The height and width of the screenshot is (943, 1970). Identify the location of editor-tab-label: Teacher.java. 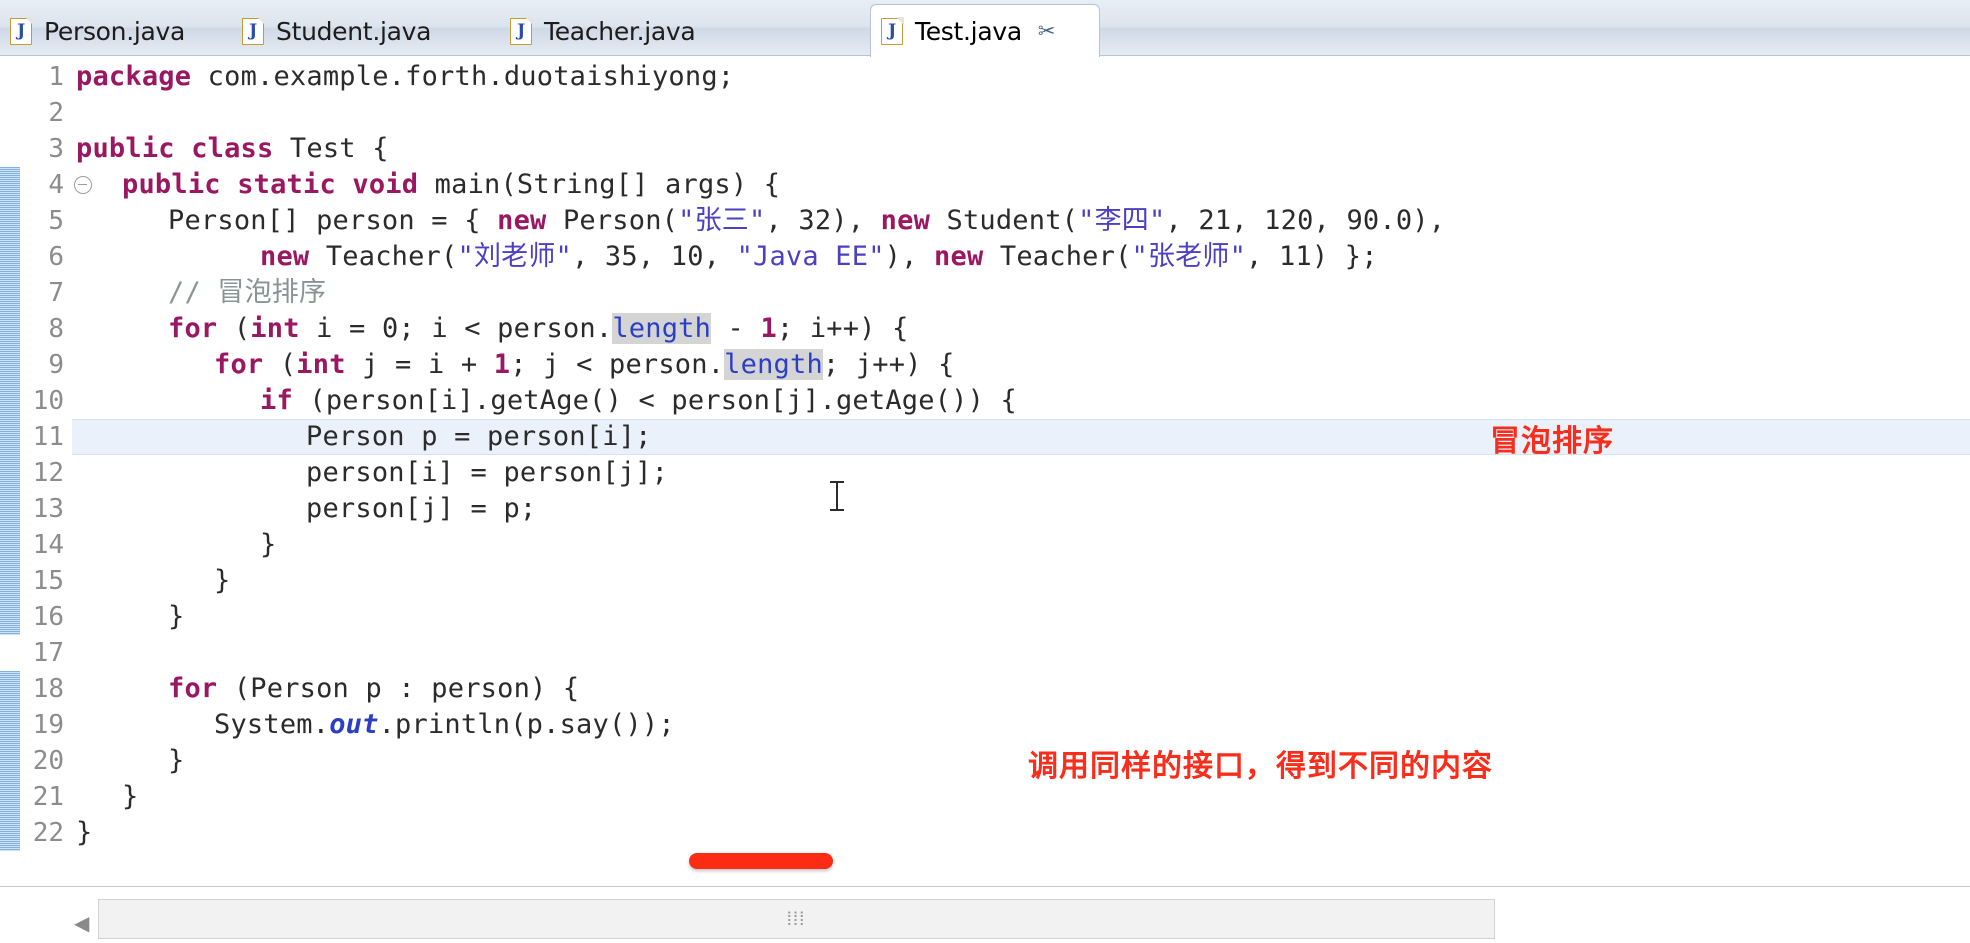
(620, 31).